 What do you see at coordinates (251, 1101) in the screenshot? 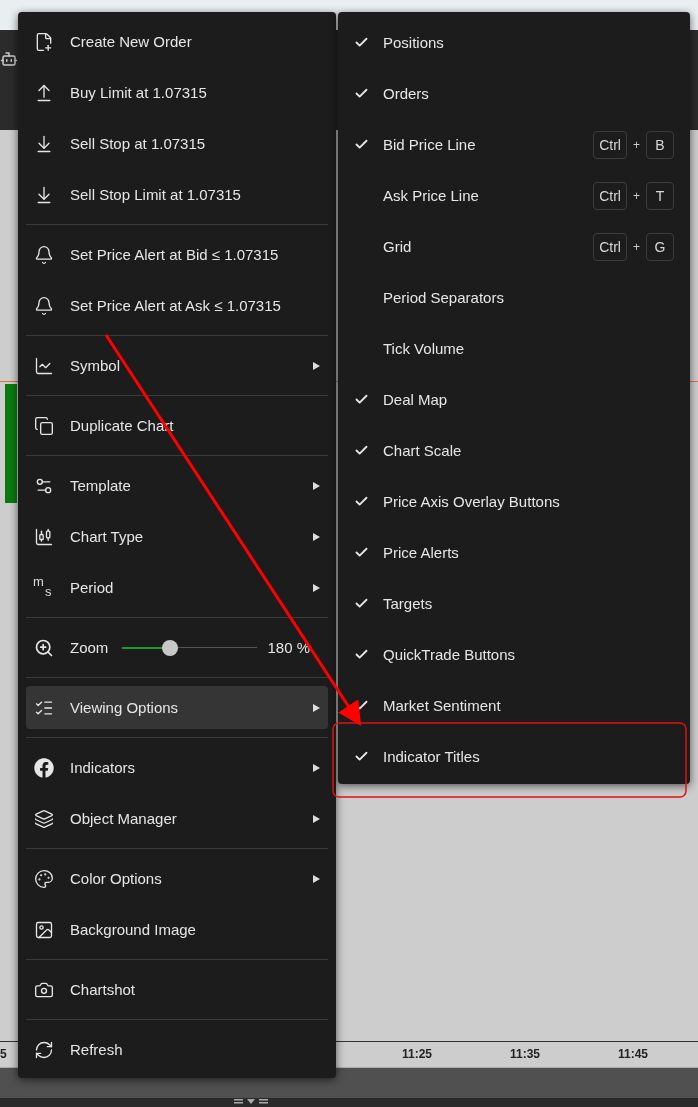
I see `handle-icon` at bounding box center [251, 1101].